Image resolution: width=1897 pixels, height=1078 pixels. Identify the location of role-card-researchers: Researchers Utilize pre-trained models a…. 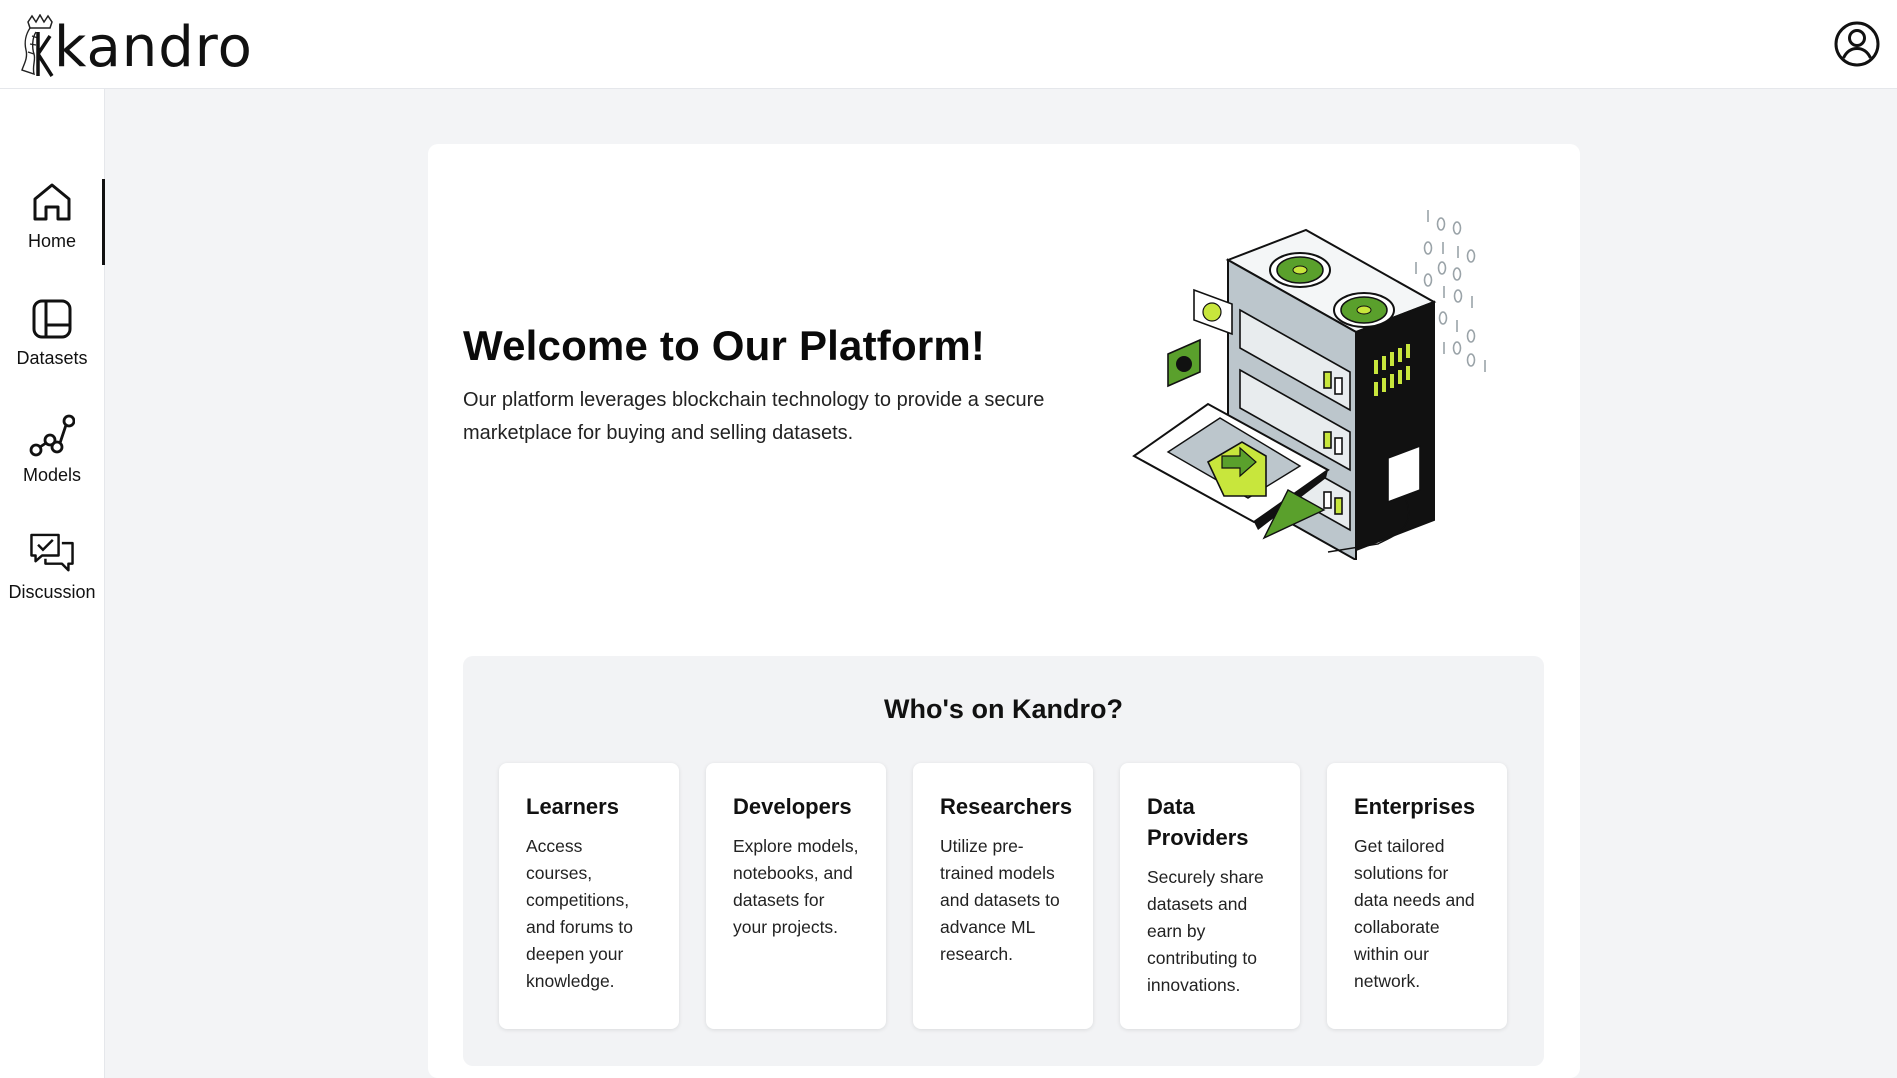
(1003, 896).